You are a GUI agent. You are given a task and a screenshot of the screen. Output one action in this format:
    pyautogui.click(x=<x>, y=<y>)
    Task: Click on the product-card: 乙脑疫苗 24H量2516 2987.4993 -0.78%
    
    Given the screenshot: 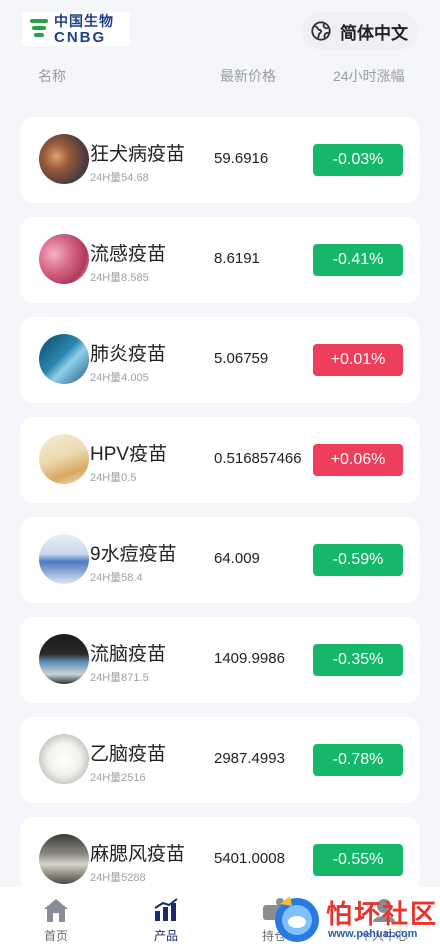 What is the action you would take?
    pyautogui.click(x=220, y=760)
    